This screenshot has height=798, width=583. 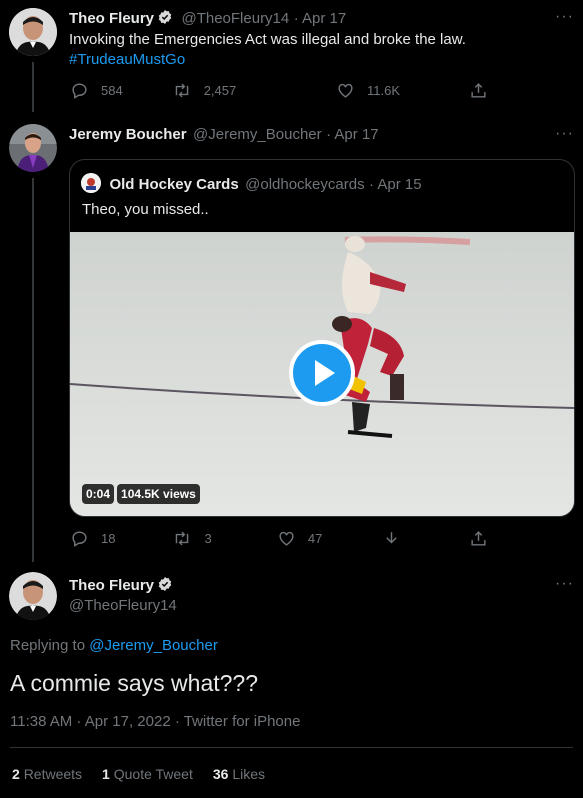 I want to click on main-tweet-text: A commie says what???, so click(x=134, y=683).